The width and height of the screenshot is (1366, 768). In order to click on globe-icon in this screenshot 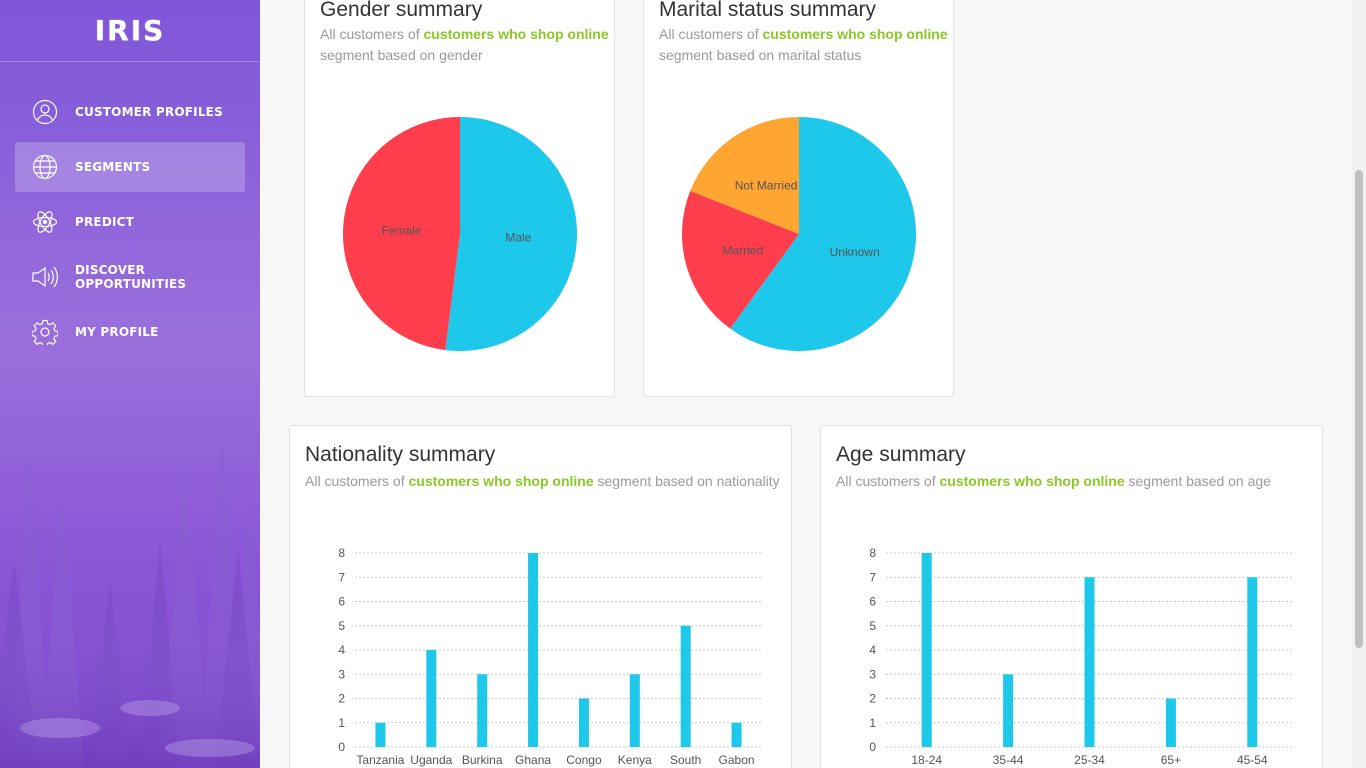, I will do `click(45, 167)`.